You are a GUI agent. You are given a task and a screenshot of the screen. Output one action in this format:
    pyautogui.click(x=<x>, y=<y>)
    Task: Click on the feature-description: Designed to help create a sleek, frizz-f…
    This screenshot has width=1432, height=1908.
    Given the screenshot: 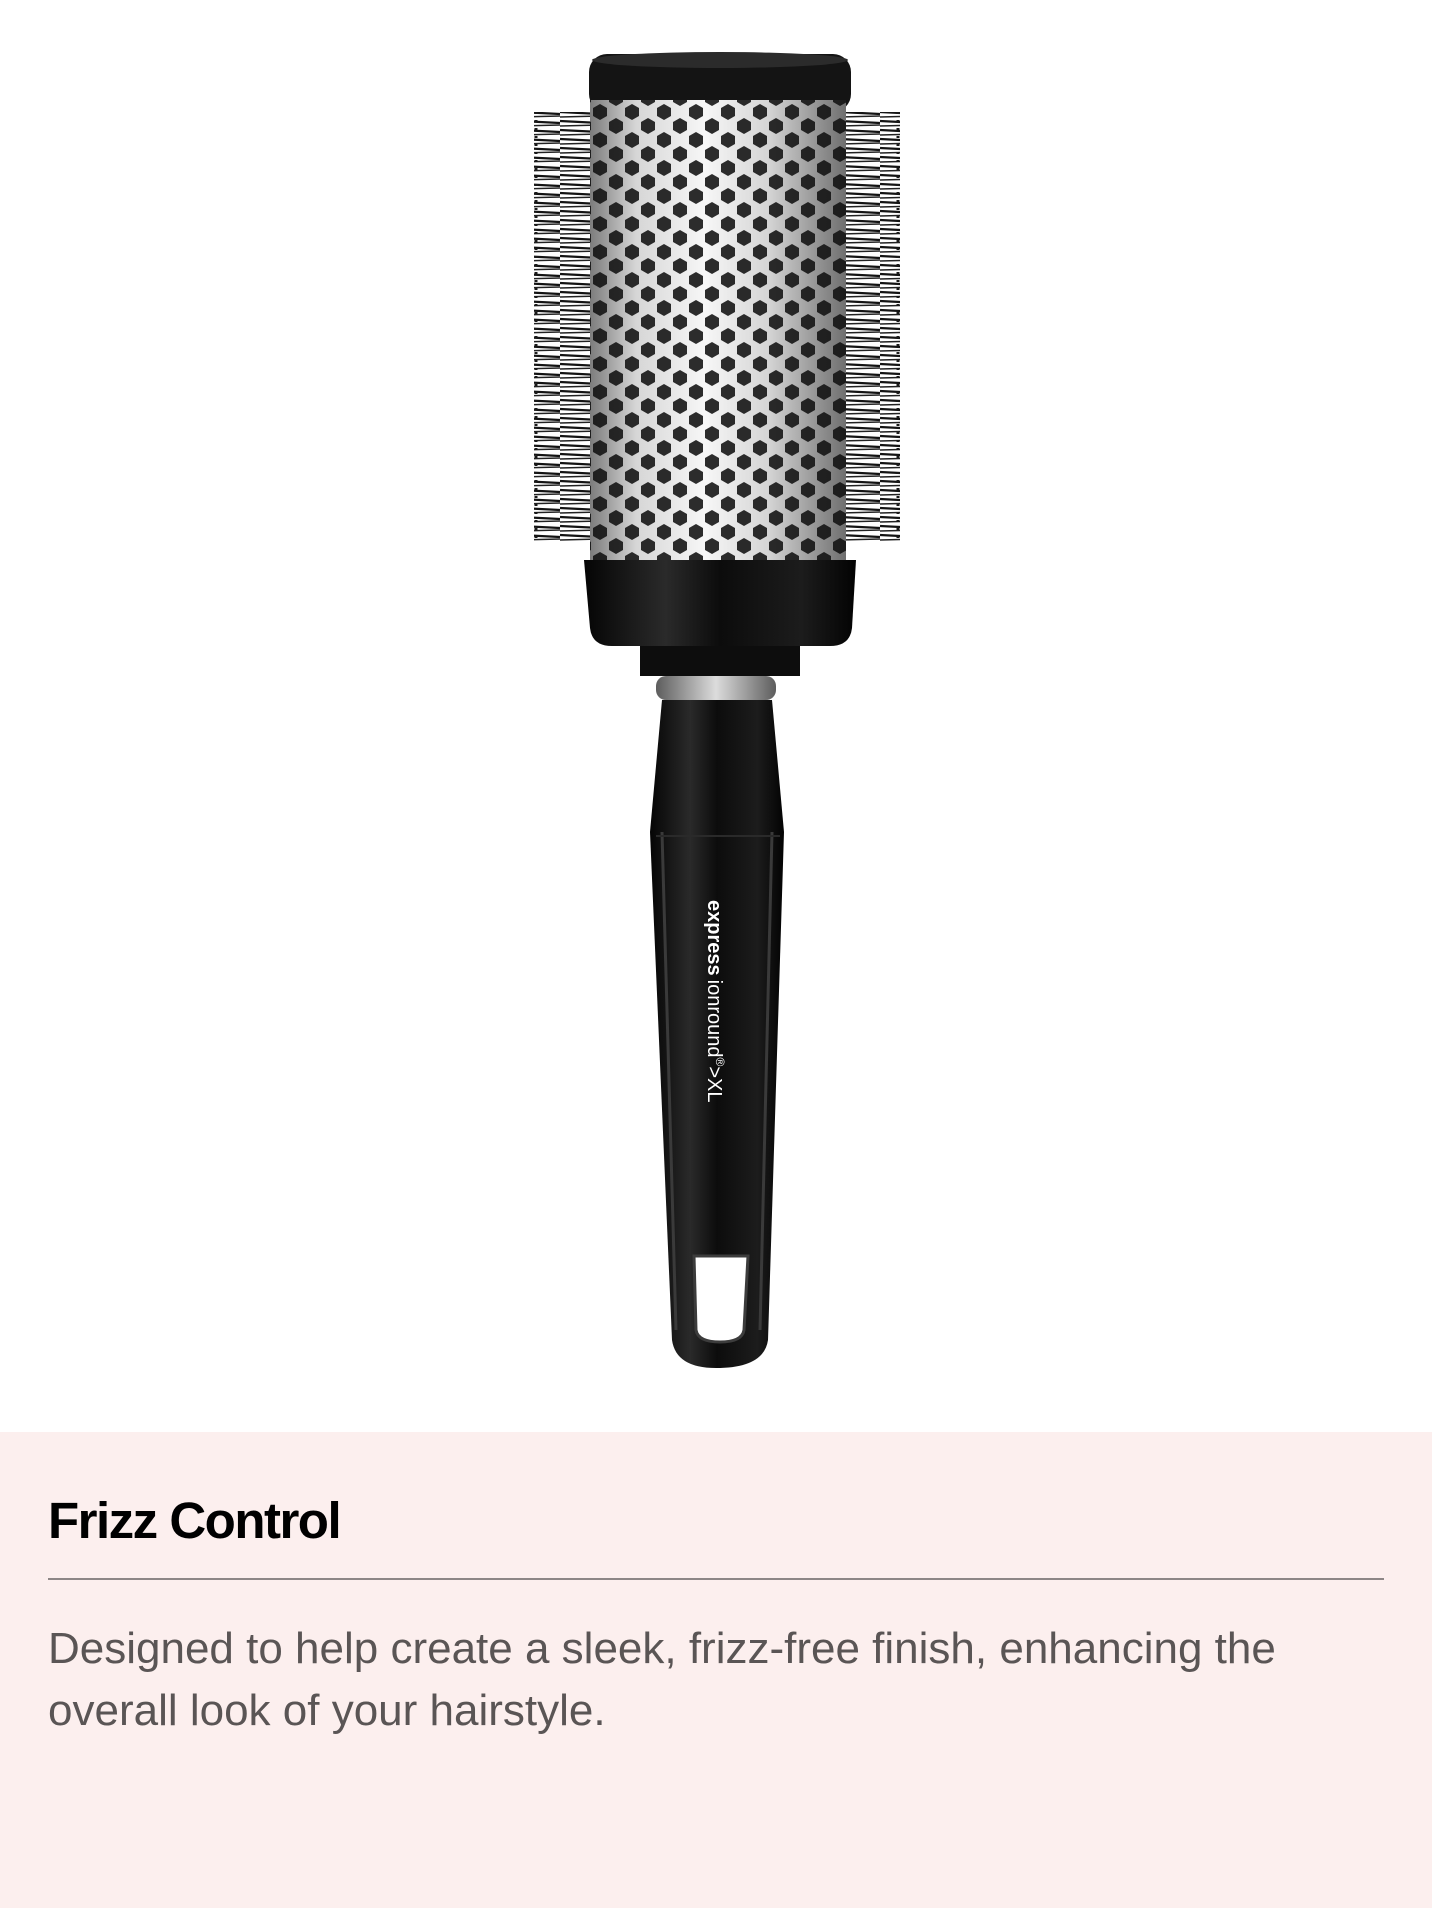 What is the action you would take?
    pyautogui.click(x=662, y=1680)
    